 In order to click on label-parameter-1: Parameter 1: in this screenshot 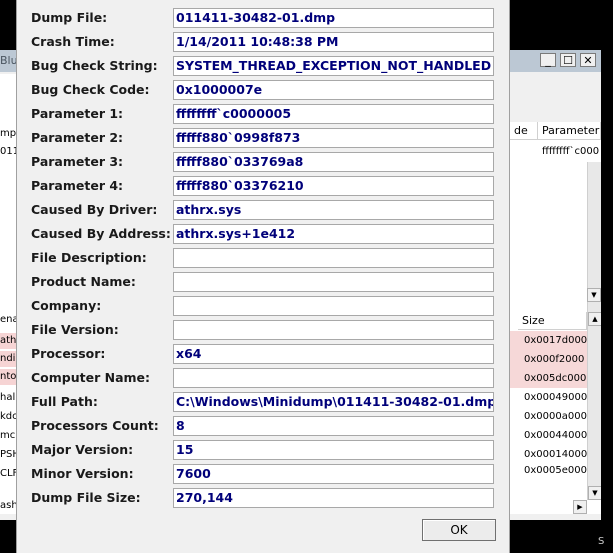, I will do `click(77, 113)`.